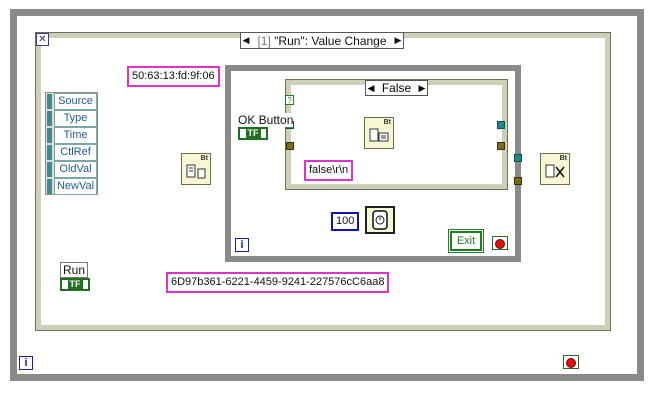 The width and height of the screenshot is (654, 395). What do you see at coordinates (278, 282) in the screenshot?
I see `uuid-constant: 6D97b361-6221-4459-9241-227576cC6aa8` at bounding box center [278, 282].